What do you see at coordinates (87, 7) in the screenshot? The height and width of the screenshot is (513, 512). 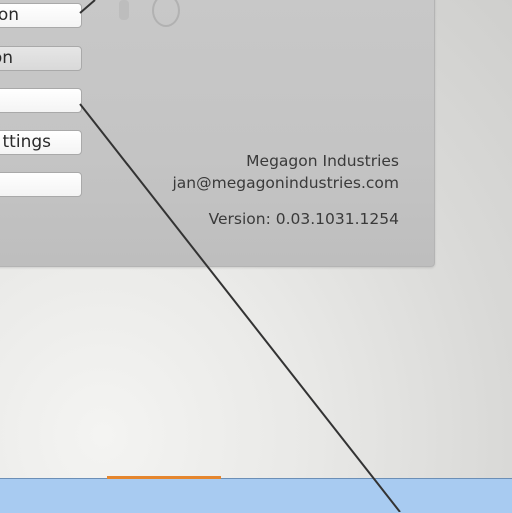 I see `connector-line-top` at bounding box center [87, 7].